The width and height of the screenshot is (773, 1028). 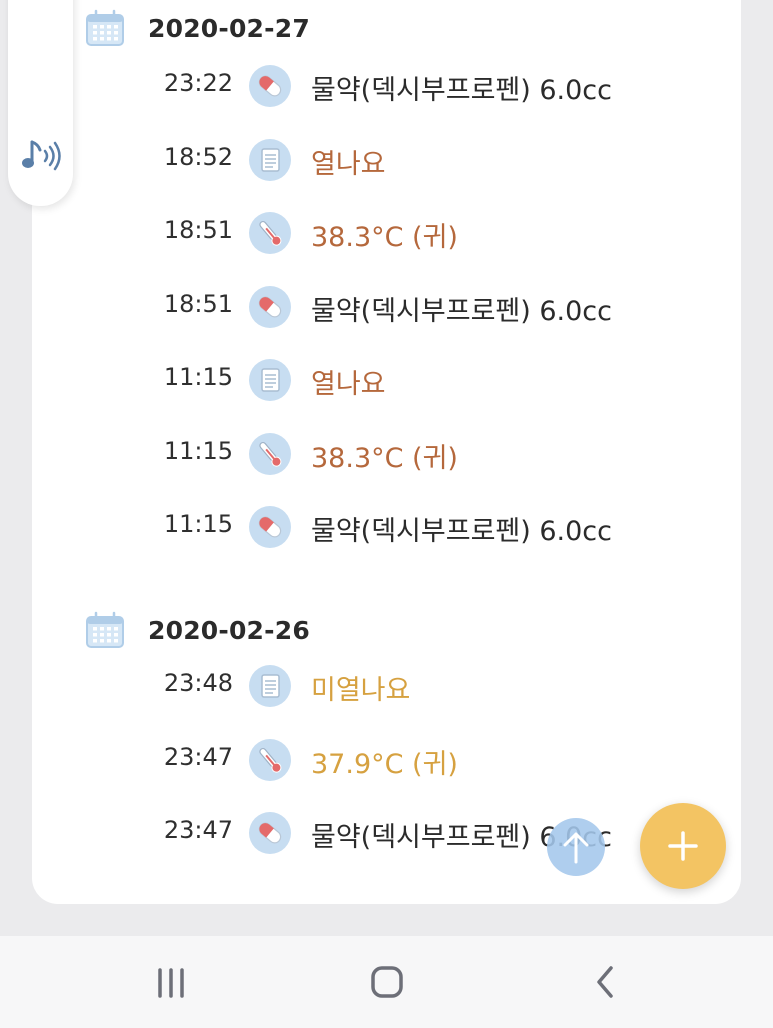 I want to click on record-row: 18:52 열나요, so click(x=386, y=161).